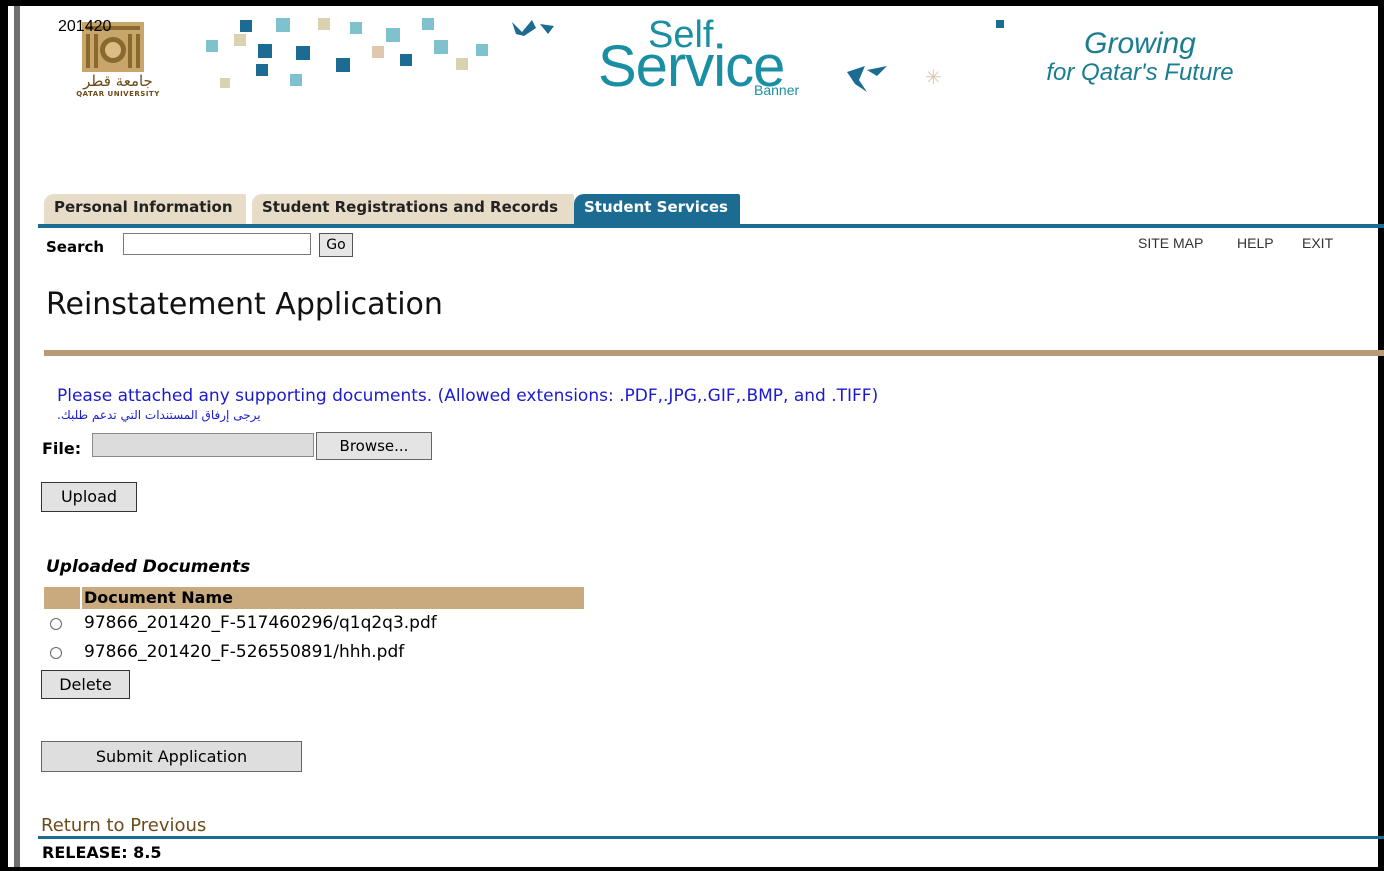  What do you see at coordinates (1255, 243) in the screenshot?
I see `help-link: HELP` at bounding box center [1255, 243].